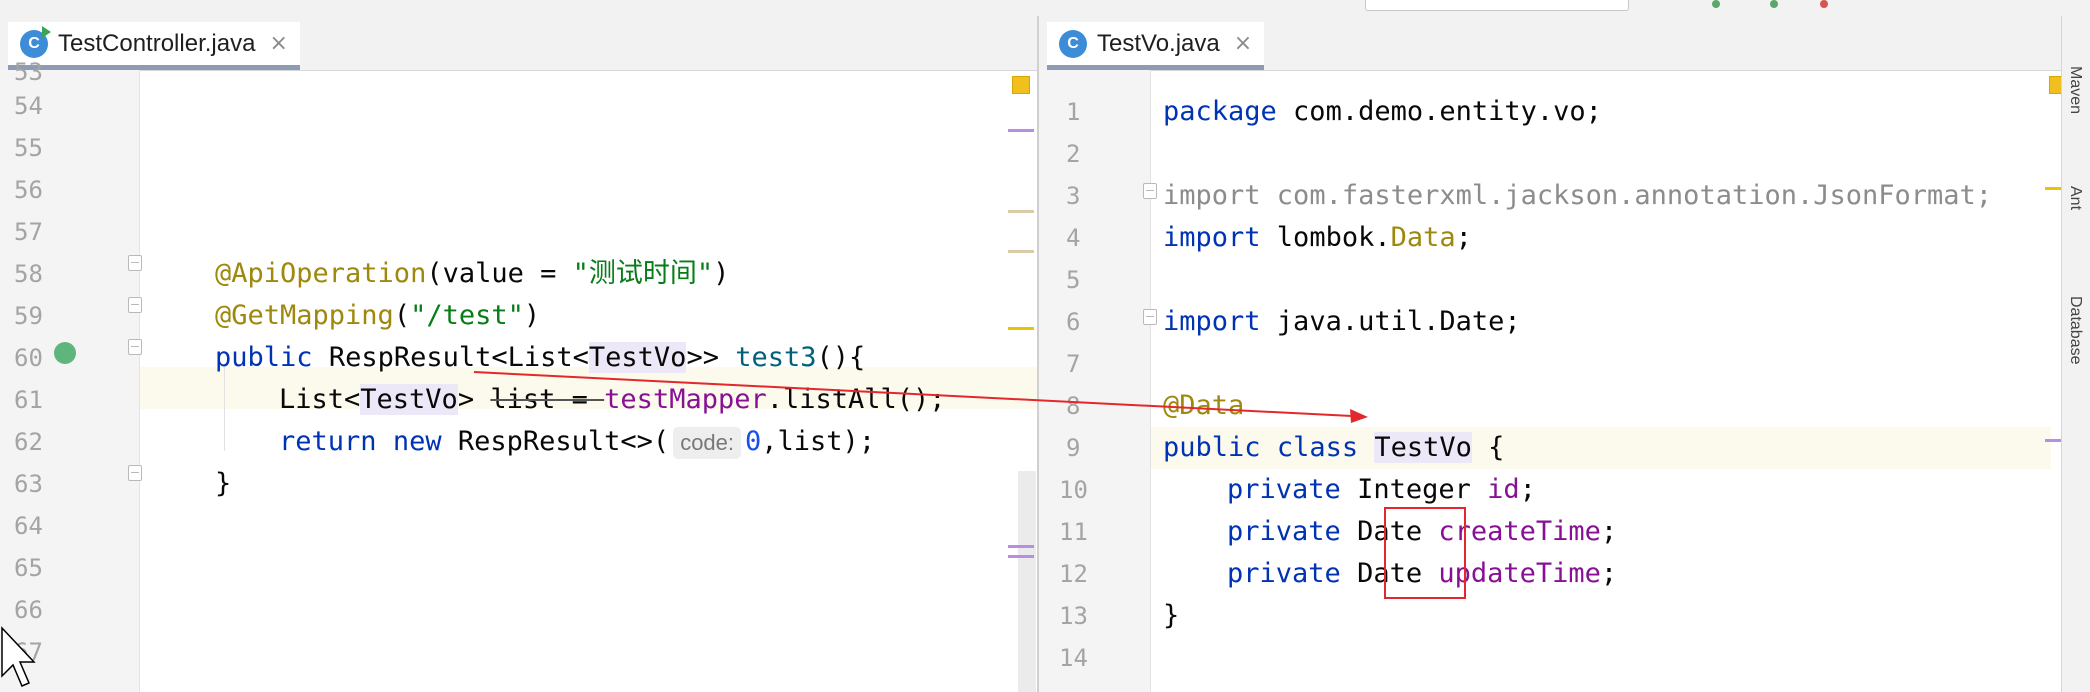  What do you see at coordinates (2075, 90) in the screenshot?
I see `tool-window-maven: Maven` at bounding box center [2075, 90].